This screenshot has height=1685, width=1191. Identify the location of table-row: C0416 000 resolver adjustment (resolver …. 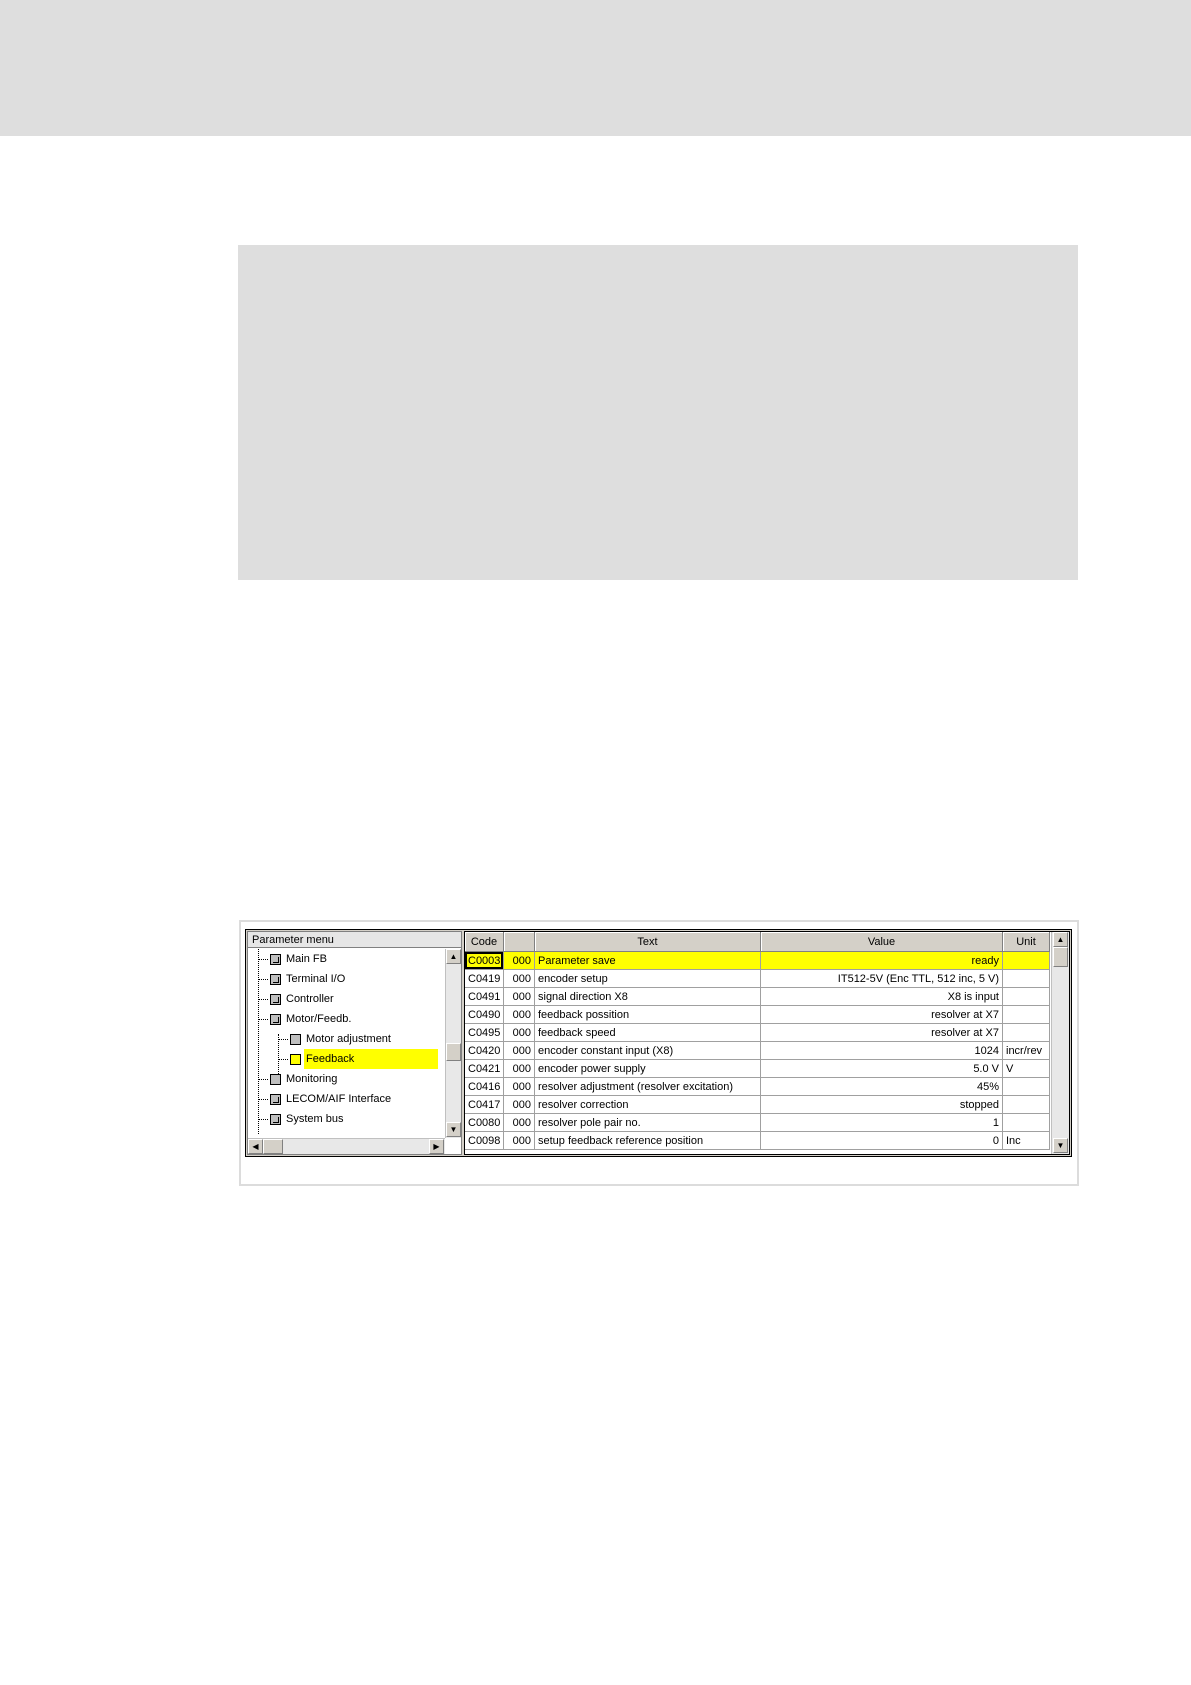
(757, 1087).